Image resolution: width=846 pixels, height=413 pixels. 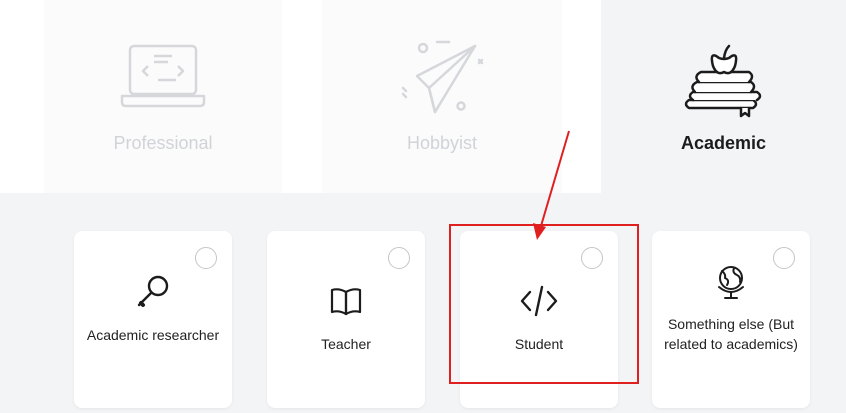 I want to click on radio-student, so click(x=592, y=258).